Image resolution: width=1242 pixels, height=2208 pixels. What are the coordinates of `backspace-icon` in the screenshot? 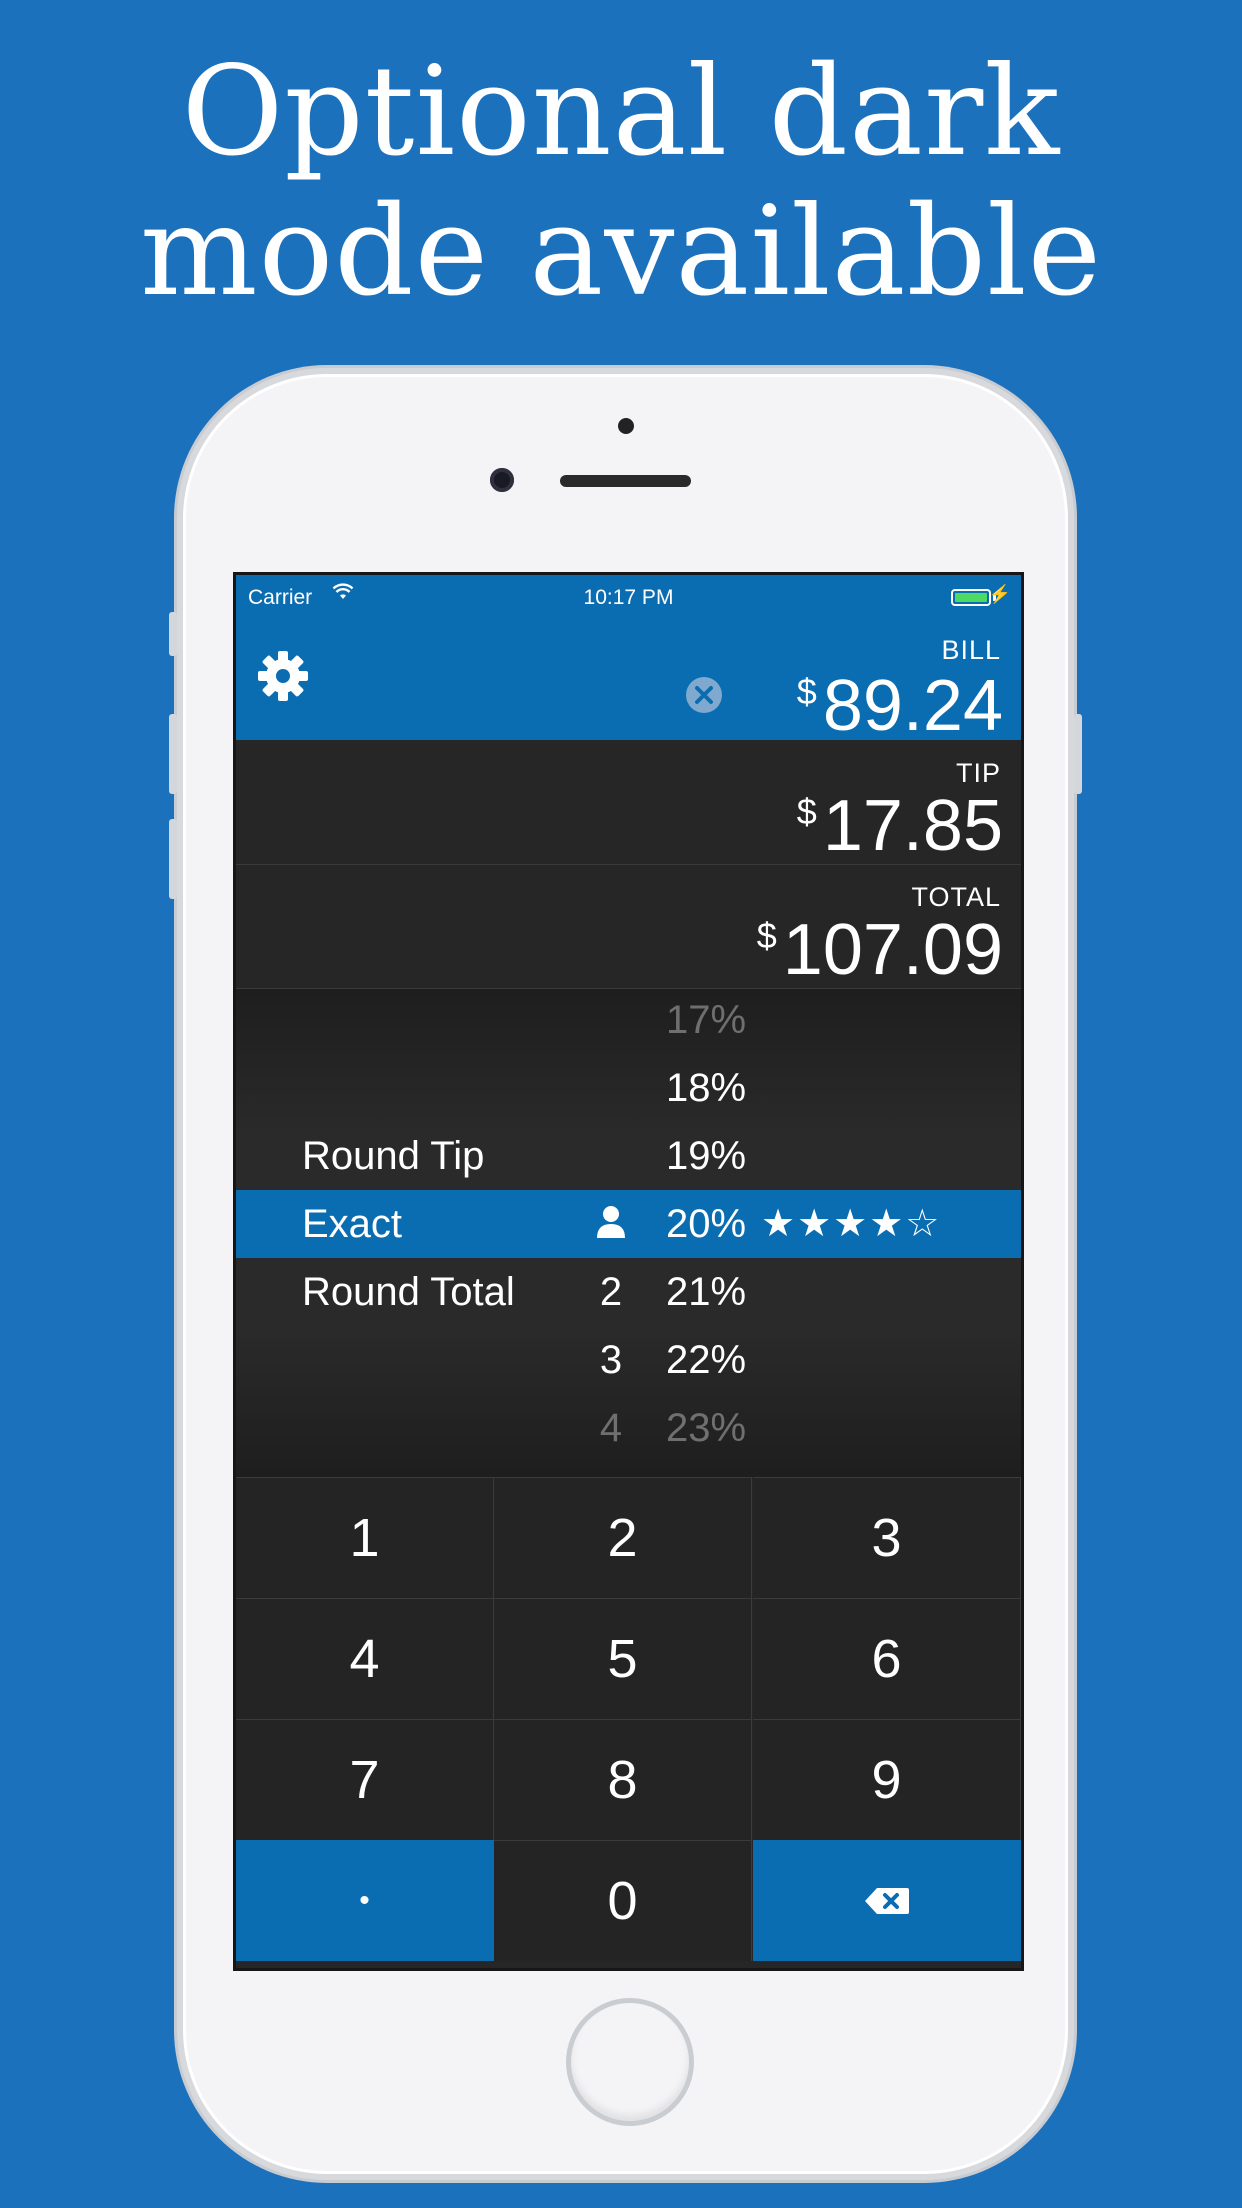 It's located at (886, 1901).